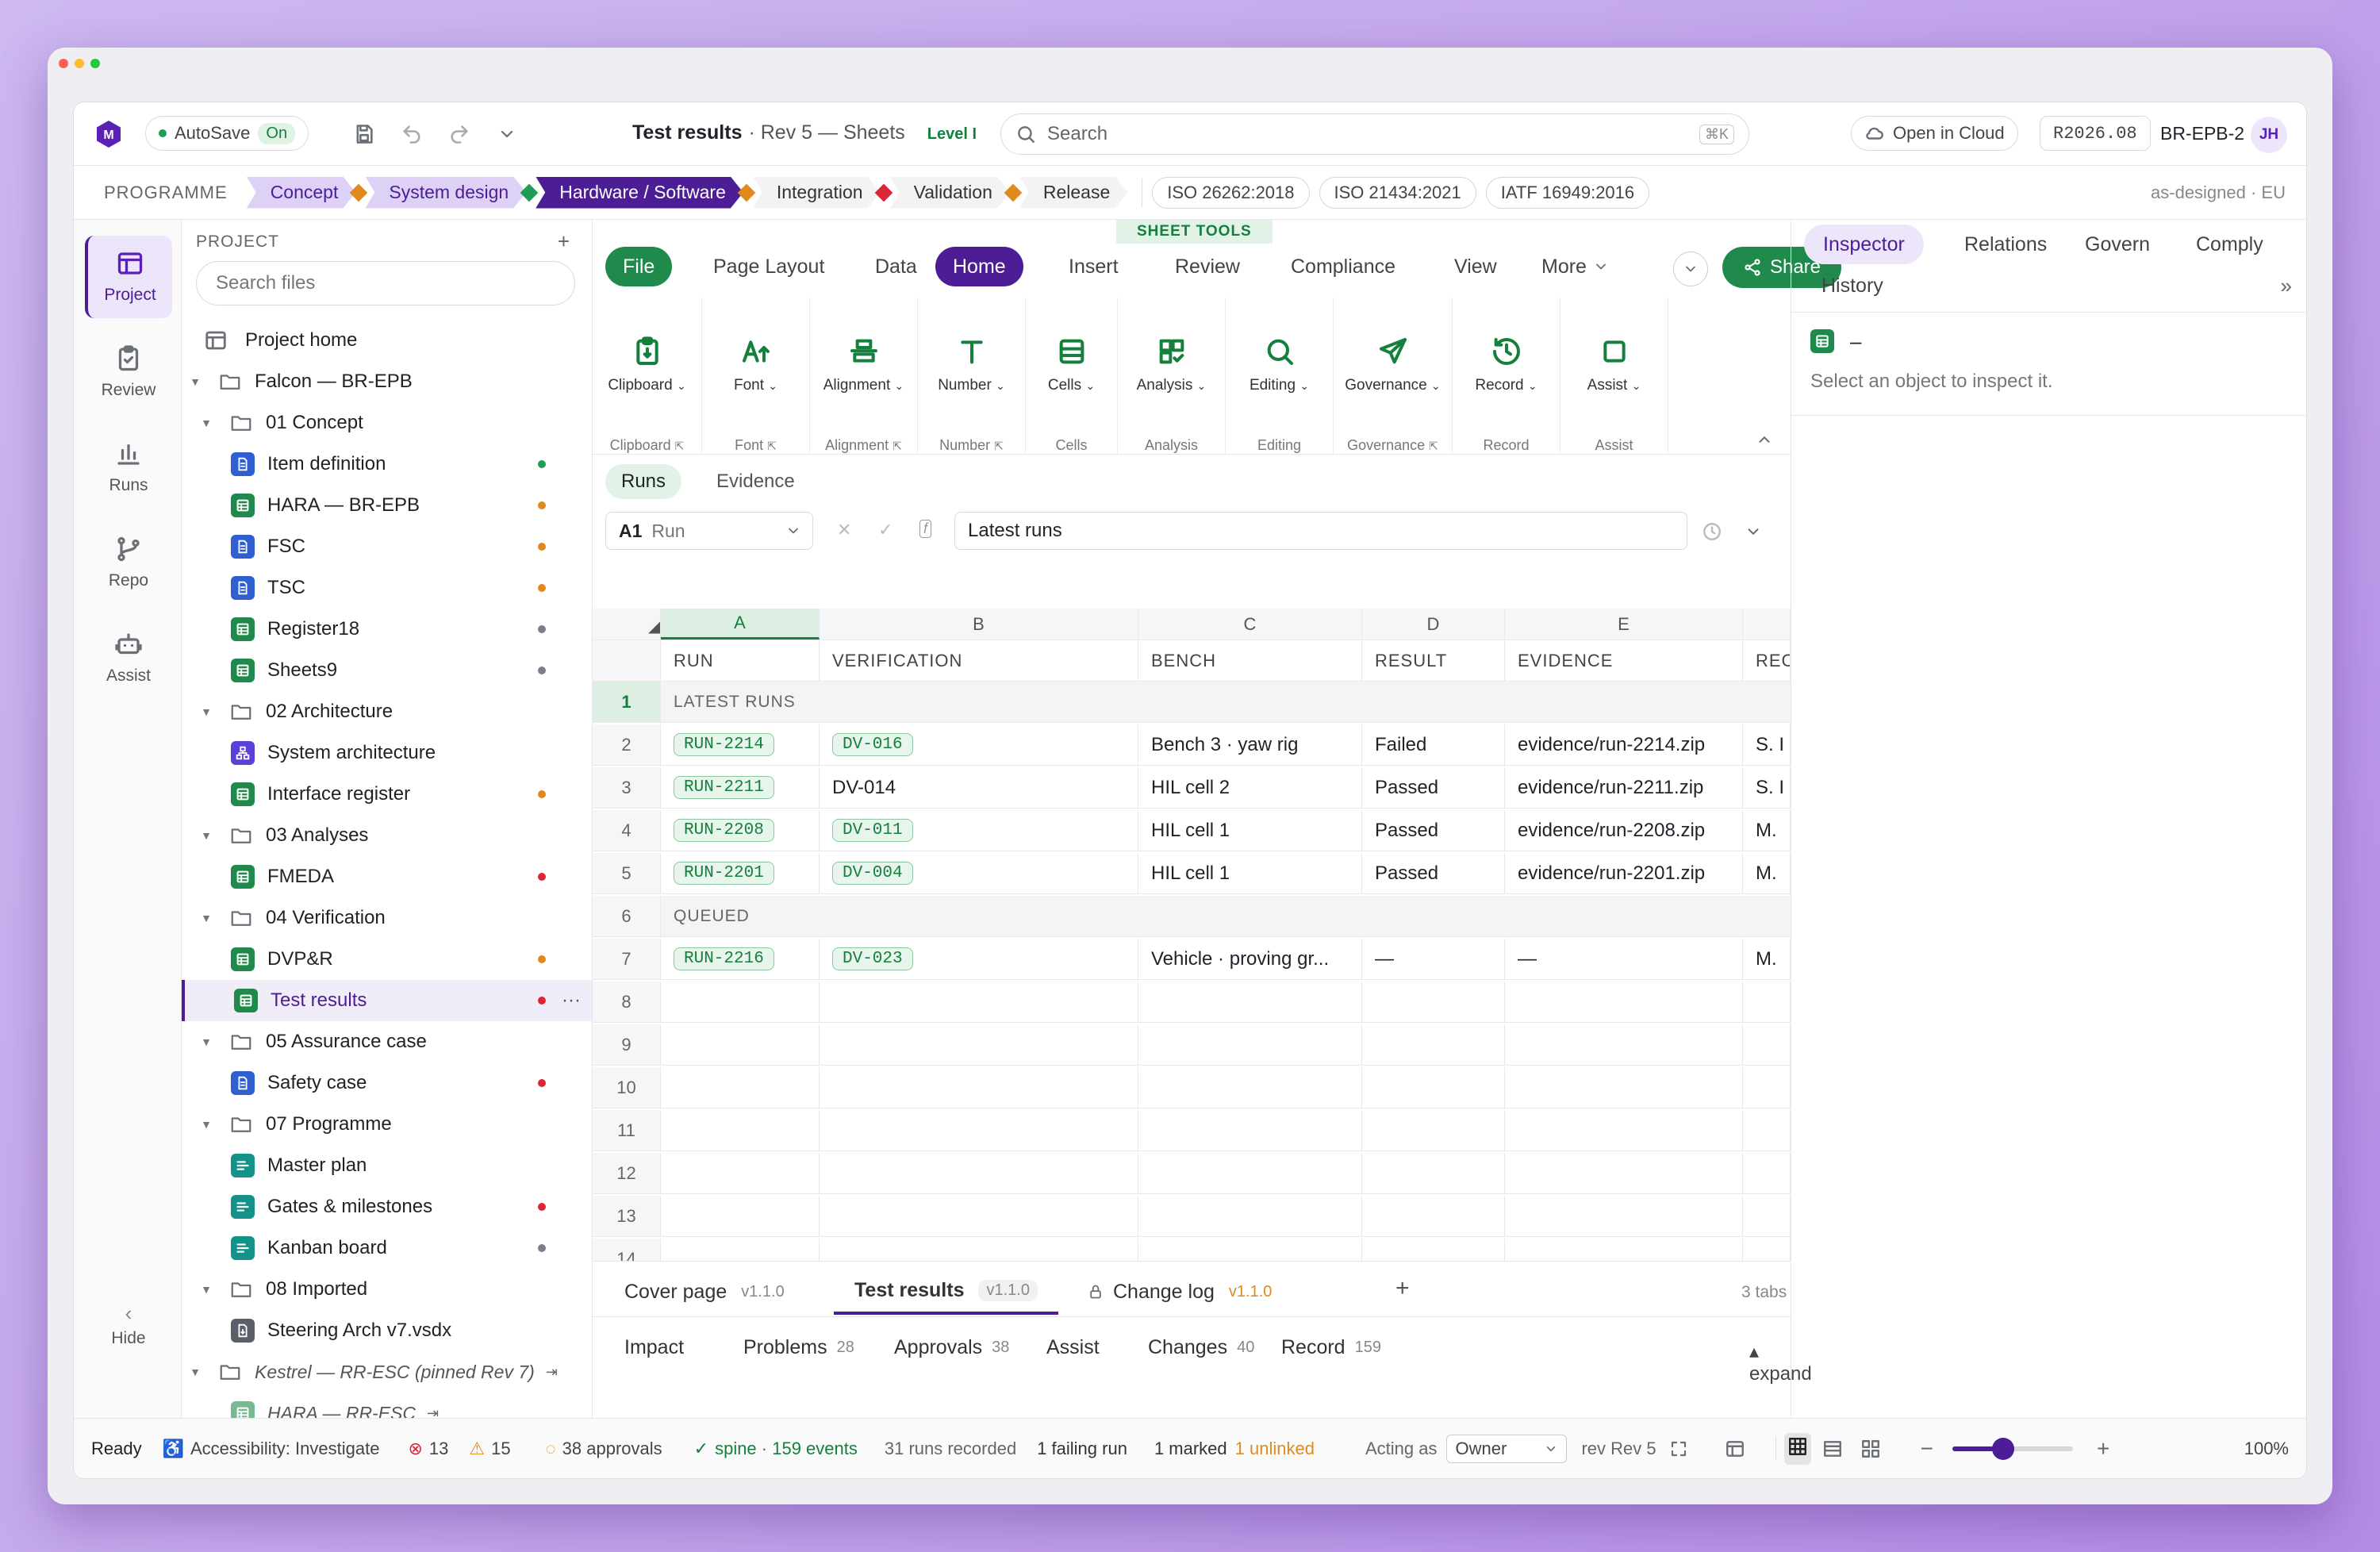 The image size is (2380, 1552). I want to click on row-number: 12, so click(627, 1173).